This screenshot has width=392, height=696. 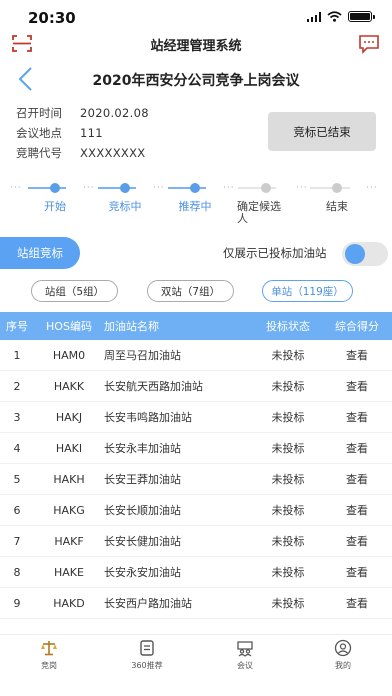 I want to click on info-row-location: 会议地点 111, so click(x=82, y=133).